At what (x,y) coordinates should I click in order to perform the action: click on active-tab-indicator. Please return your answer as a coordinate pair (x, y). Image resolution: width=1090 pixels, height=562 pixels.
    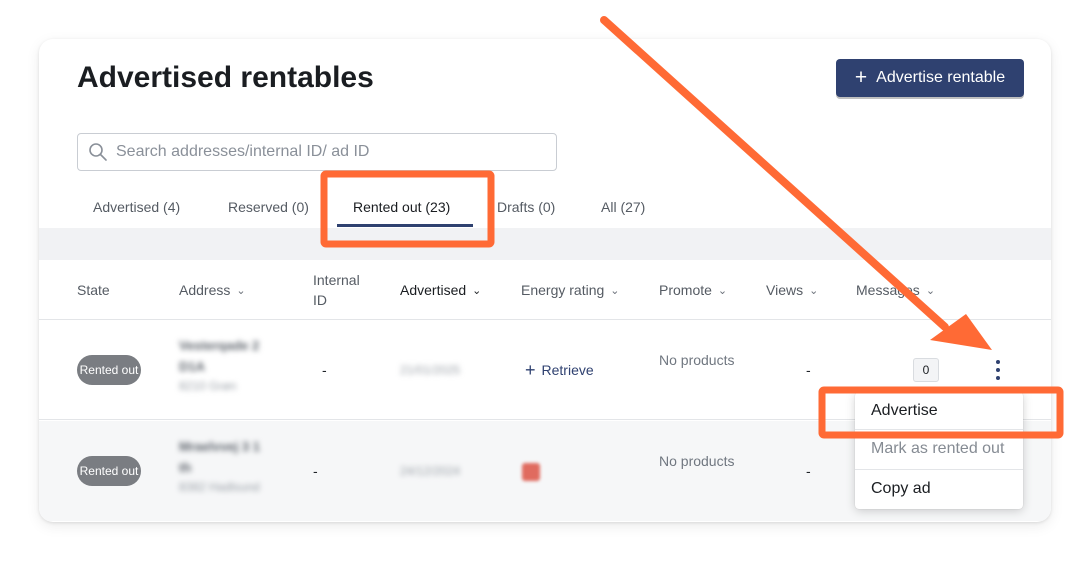
    Looking at the image, I should click on (405, 225).